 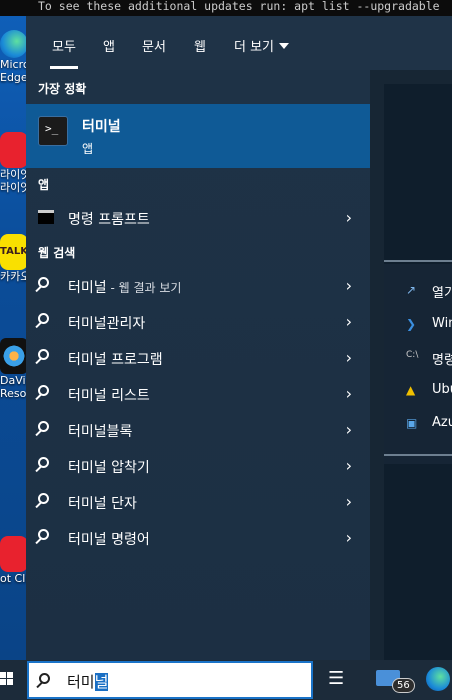 What do you see at coordinates (109, 396) in the screenshot?
I see `web-result-label: 터미널 리스트` at bounding box center [109, 396].